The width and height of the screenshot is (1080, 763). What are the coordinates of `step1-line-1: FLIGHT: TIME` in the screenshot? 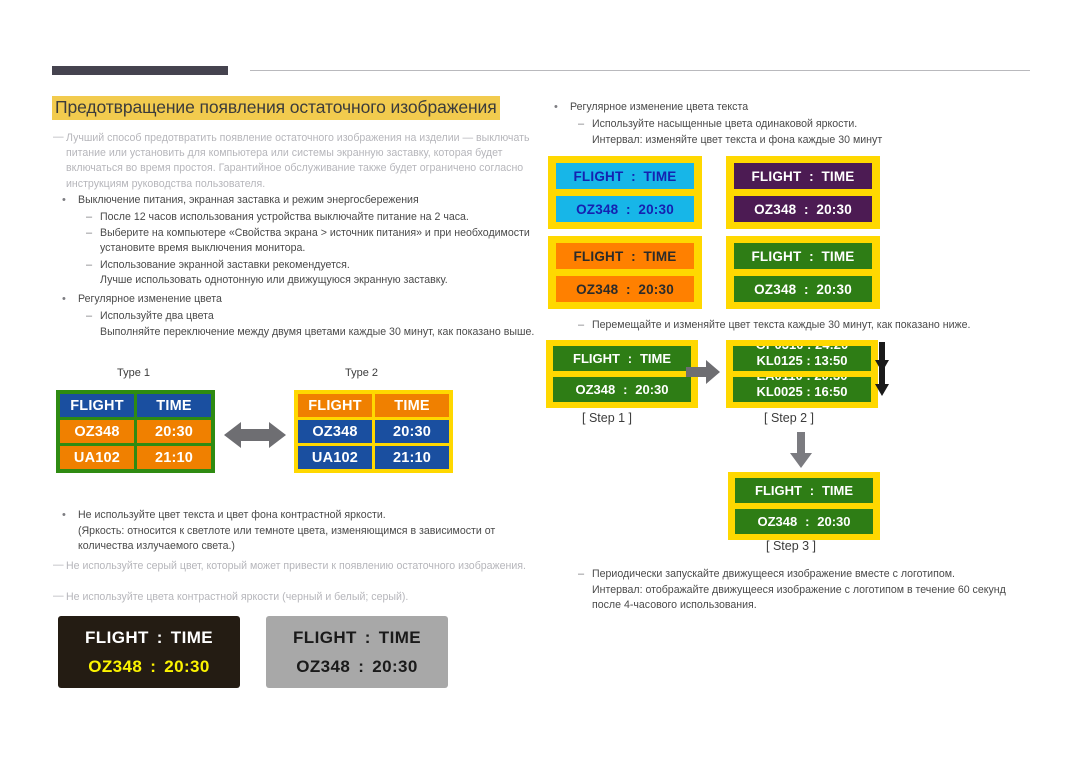 It's located at (622, 358).